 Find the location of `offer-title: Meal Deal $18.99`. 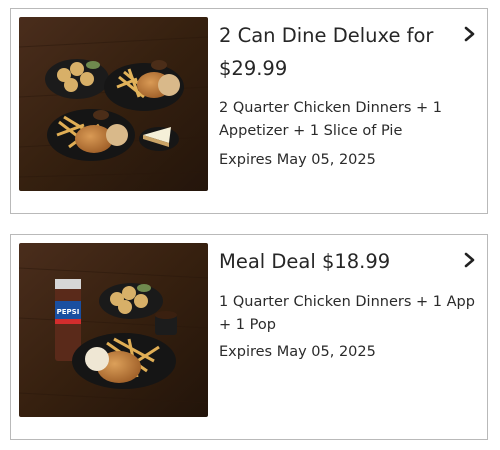

offer-title: Meal Deal $18.99 is located at coordinates (305, 261).